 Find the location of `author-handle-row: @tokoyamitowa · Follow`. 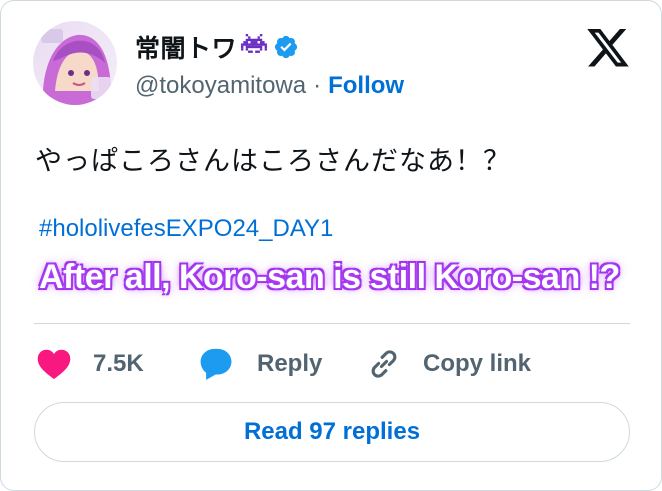

author-handle-row: @tokoyamitowa · Follow is located at coordinates (269, 86).